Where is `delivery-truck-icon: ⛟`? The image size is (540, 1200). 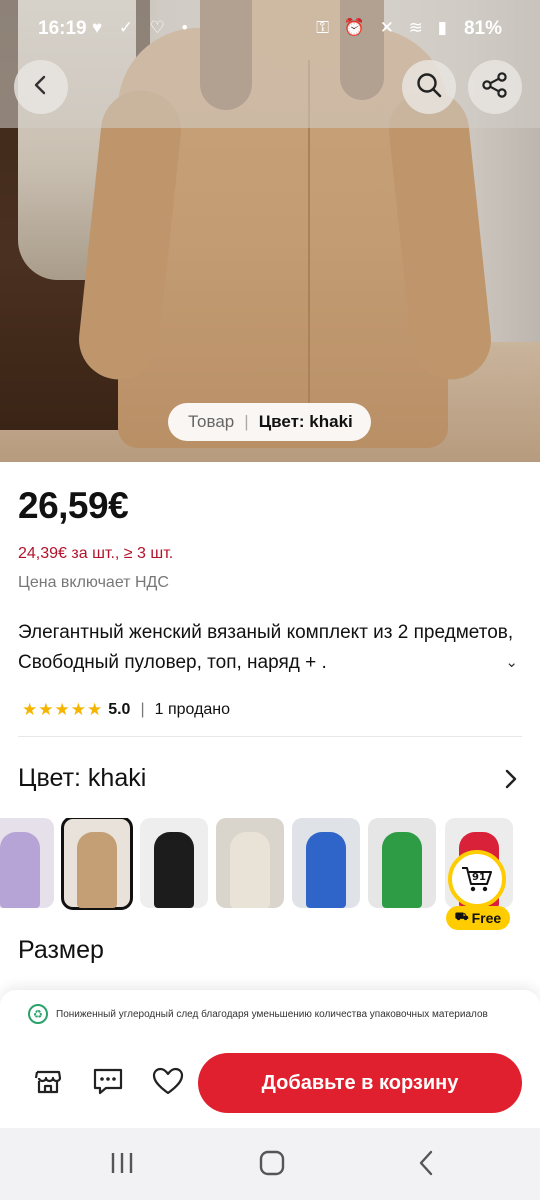
delivery-truck-icon: ⛟ is located at coordinates (461, 917).